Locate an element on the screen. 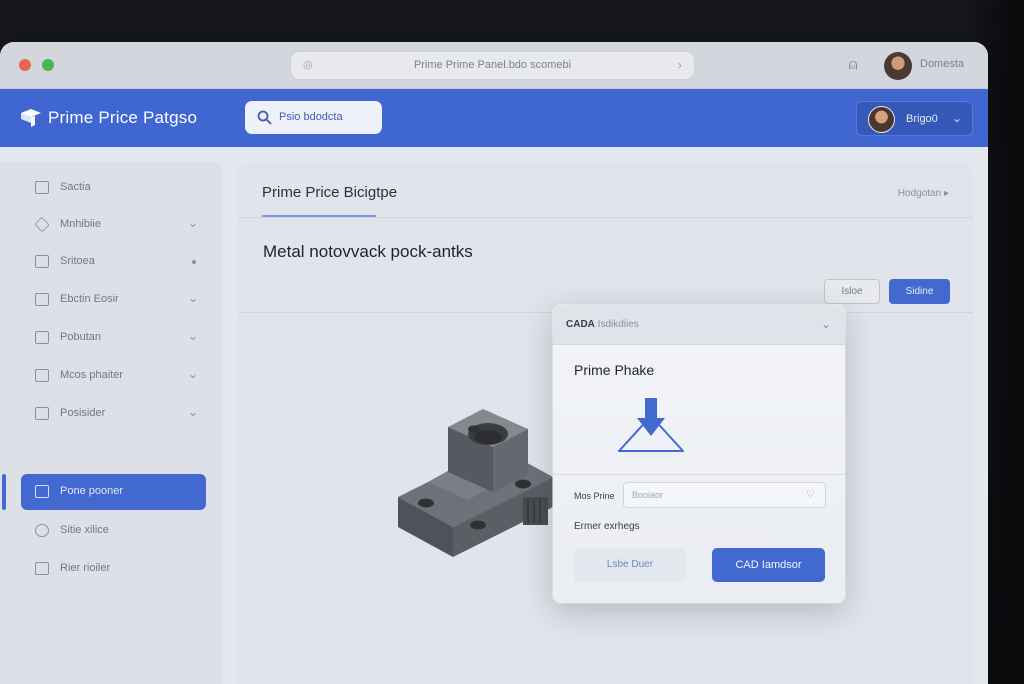 This screenshot has height=684, width=1024. calendar-icon is located at coordinates (42, 375).